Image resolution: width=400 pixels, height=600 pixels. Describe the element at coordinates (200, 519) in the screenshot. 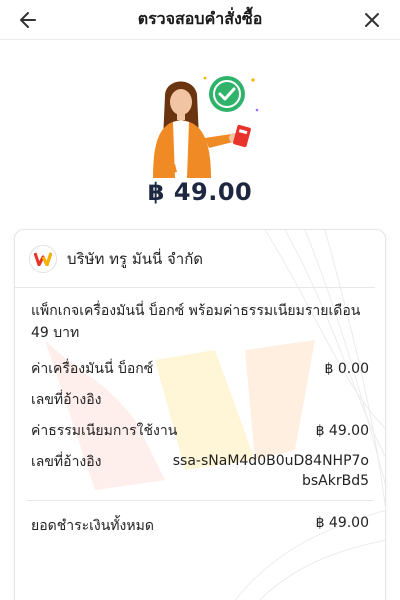

I see `total-row: ยอดชำระเงินทั้งหมด ฿ 49.00` at that location.